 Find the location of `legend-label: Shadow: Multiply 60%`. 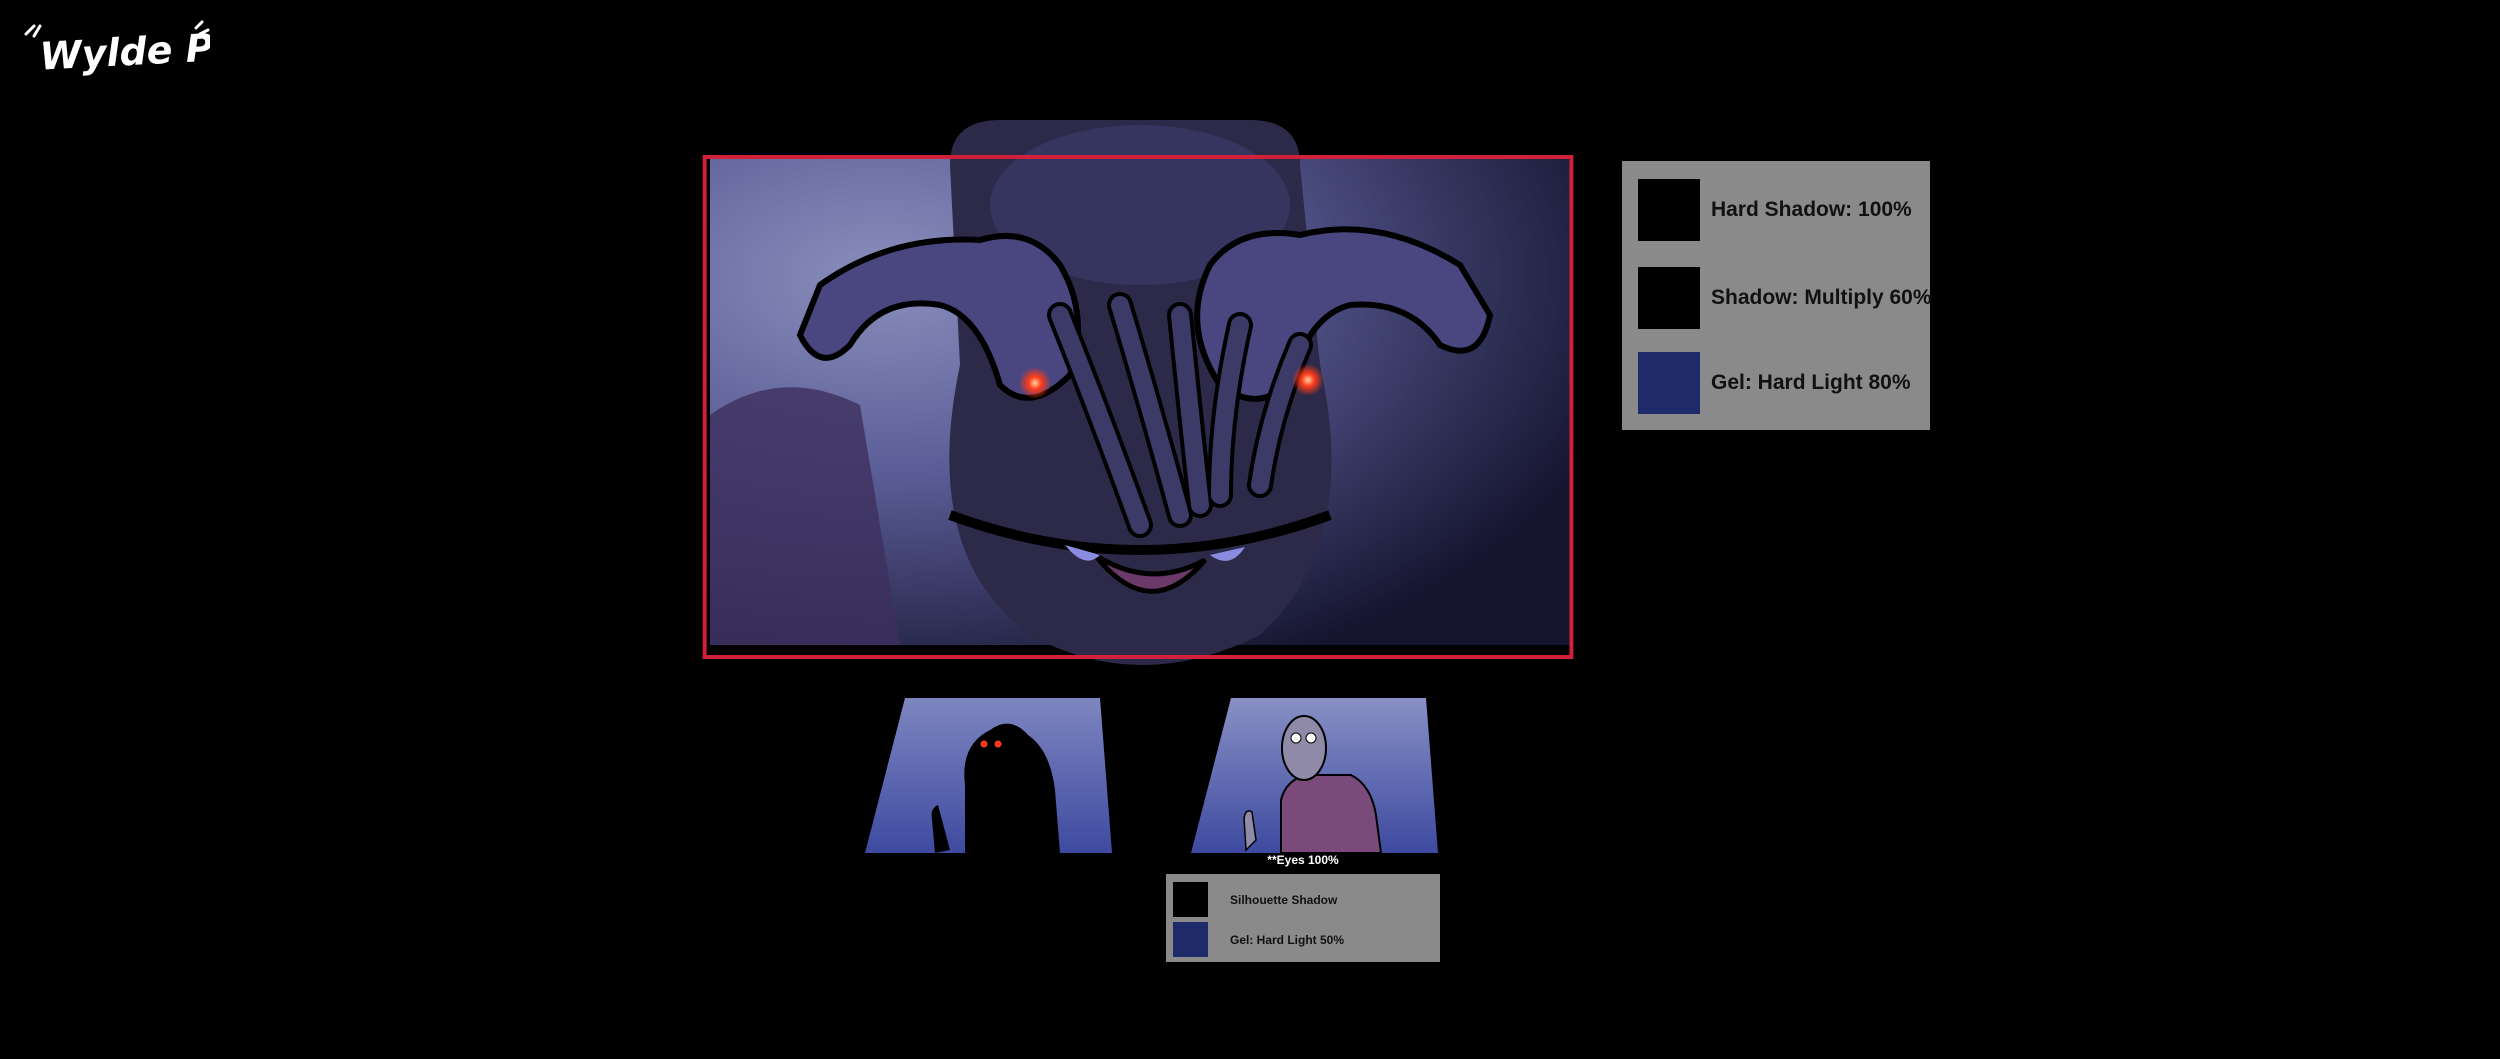

legend-label: Shadow: Multiply 60% is located at coordinates (1821, 297).